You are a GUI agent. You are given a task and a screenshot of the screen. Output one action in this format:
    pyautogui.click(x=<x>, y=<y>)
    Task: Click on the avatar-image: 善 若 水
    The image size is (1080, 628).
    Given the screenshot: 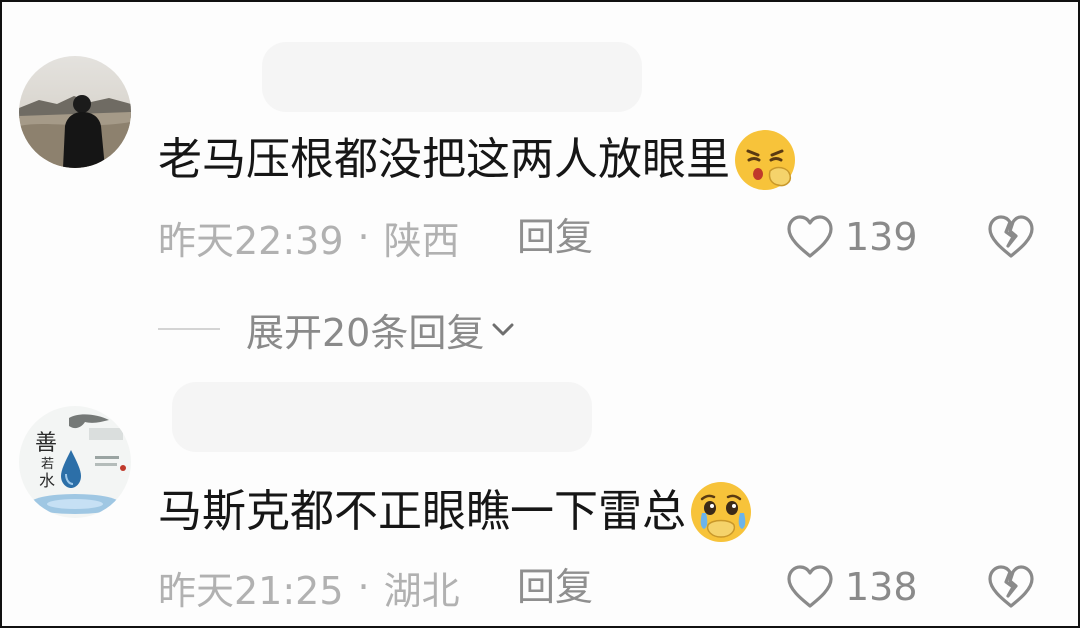 What is the action you would take?
    pyautogui.click(x=75, y=462)
    